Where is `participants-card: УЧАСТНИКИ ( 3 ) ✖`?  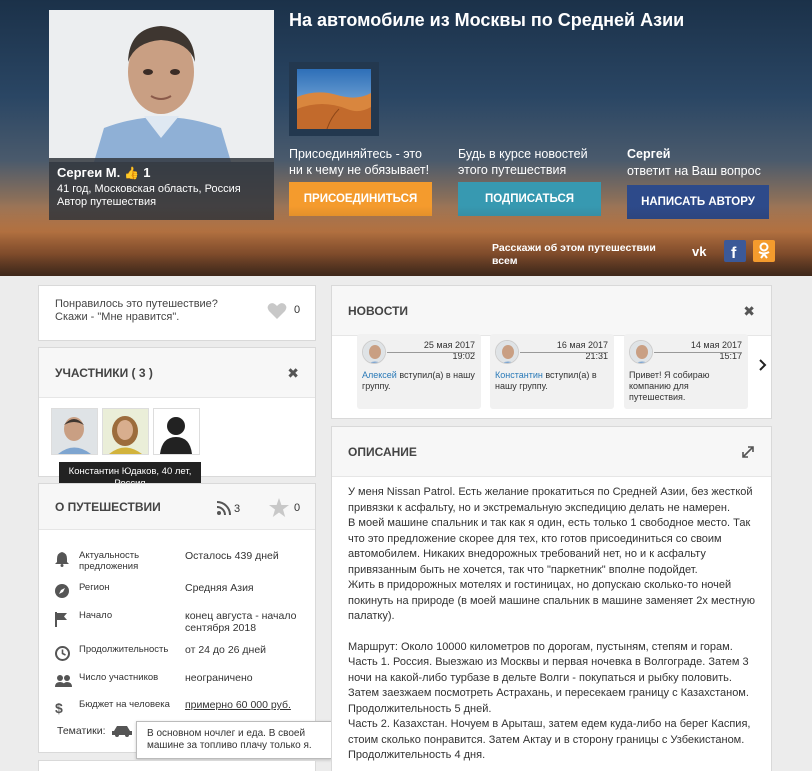
participants-card: УЧАСТНИКИ ( 3 ) ✖ is located at coordinates (177, 412).